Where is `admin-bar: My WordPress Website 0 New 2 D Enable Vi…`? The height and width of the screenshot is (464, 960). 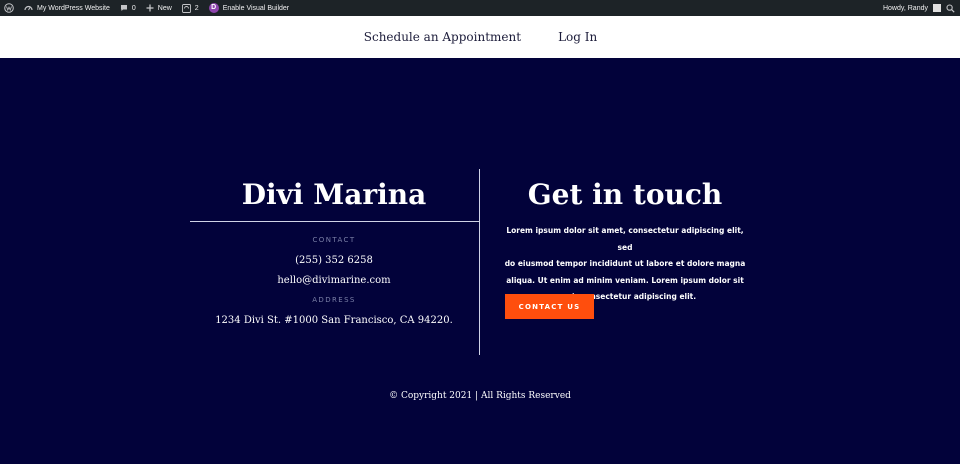 admin-bar: My WordPress Website 0 New 2 D Enable Vi… is located at coordinates (480, 8).